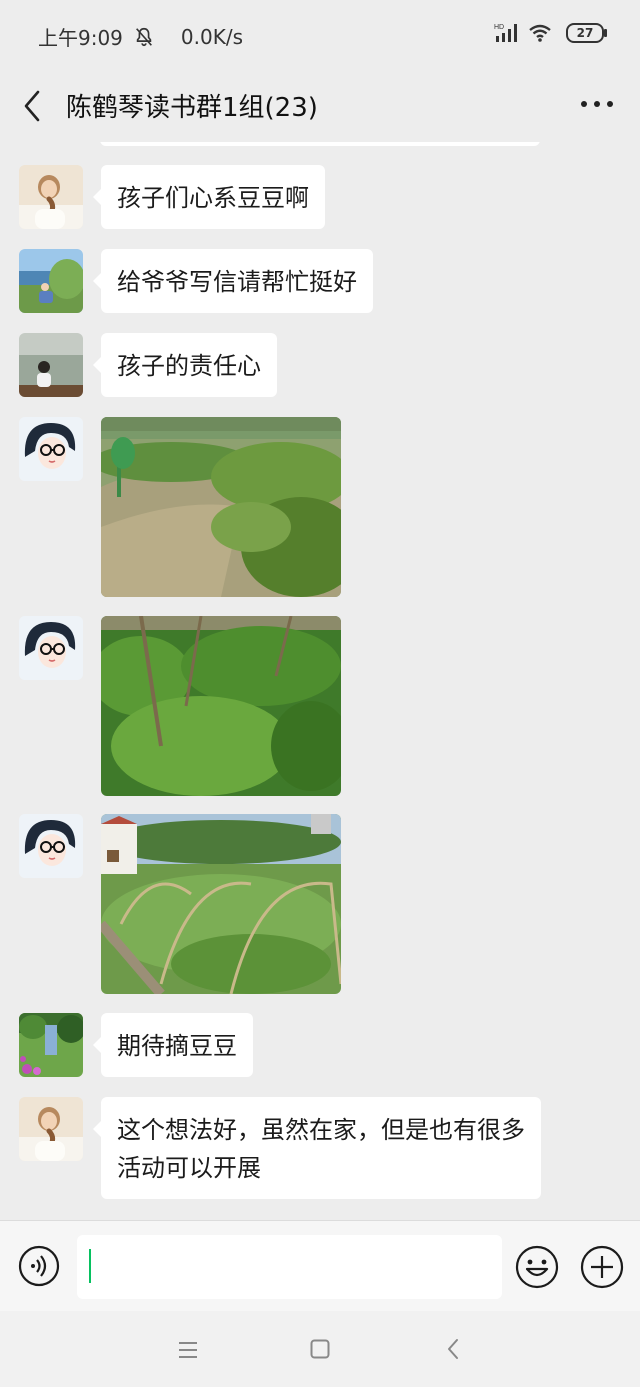 The height and width of the screenshot is (1387, 640). Describe the element at coordinates (320, 144) in the screenshot. I see `previous-message-bubble-edge` at that location.